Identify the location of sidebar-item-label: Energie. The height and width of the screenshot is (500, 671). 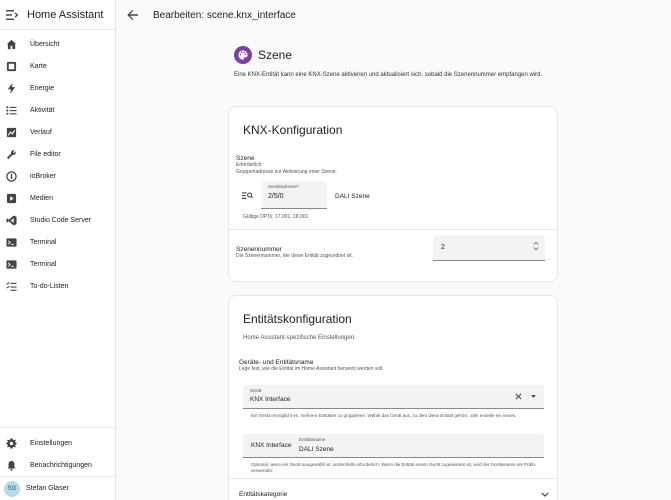
(42, 88).